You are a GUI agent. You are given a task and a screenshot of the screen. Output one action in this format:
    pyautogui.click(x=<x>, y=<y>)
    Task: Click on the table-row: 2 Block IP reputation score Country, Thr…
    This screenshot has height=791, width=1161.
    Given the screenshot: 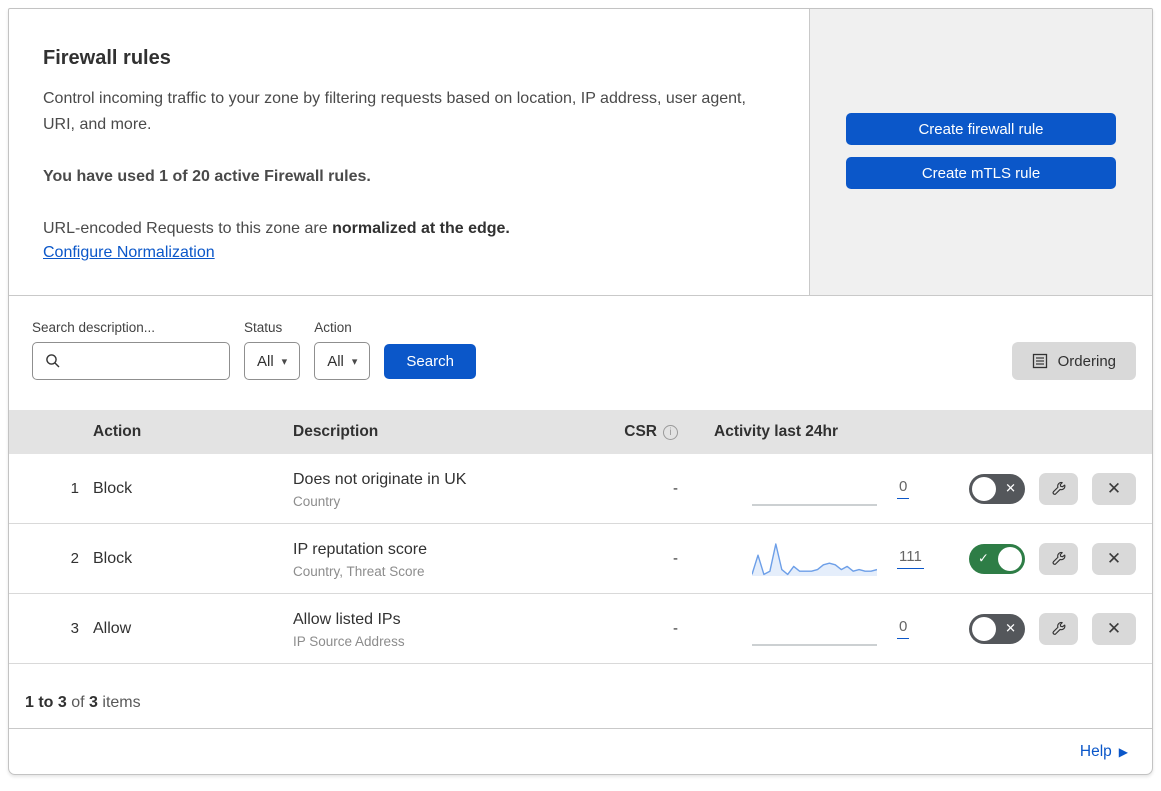 What is the action you would take?
    pyautogui.click(x=580, y=559)
    